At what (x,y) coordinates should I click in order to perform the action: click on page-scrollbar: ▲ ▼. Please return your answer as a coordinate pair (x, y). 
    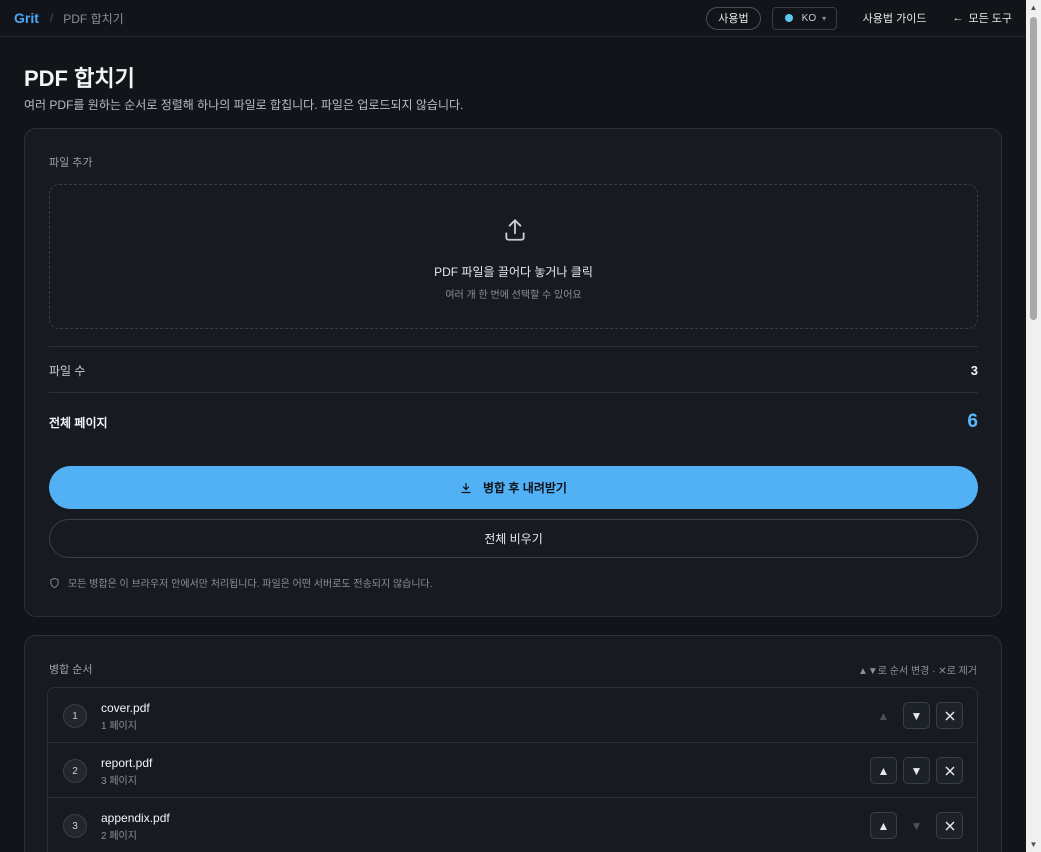
    Looking at the image, I should click on (1033, 426).